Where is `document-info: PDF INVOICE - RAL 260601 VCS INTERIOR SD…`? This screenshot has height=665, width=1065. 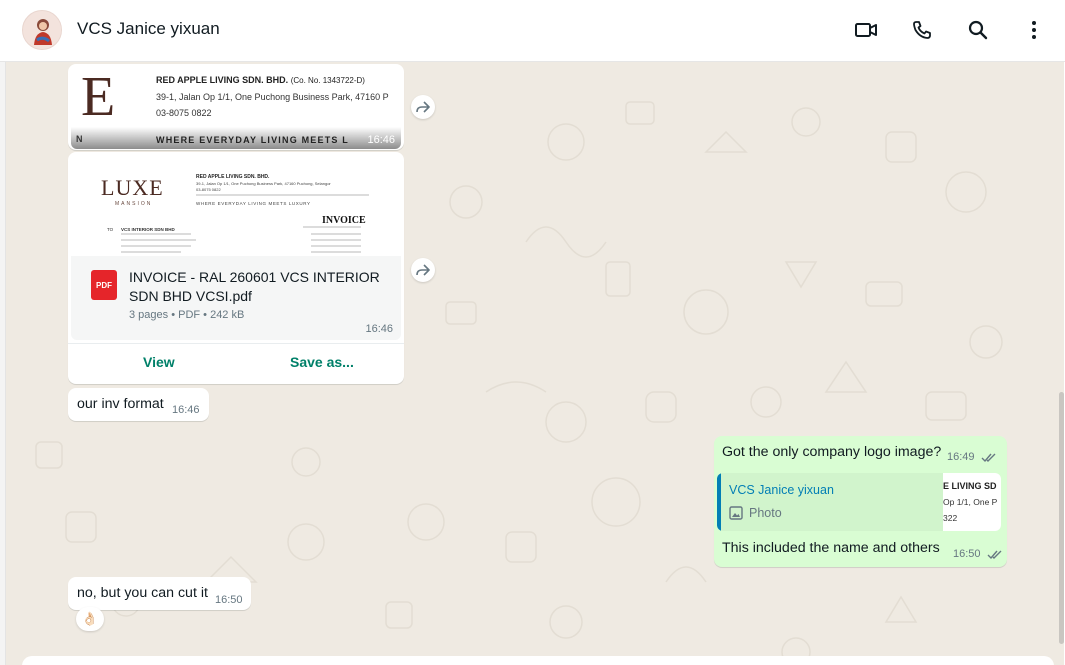 document-info: PDF INVOICE - RAL 260601 VCS INTERIOR SD… is located at coordinates (236, 298).